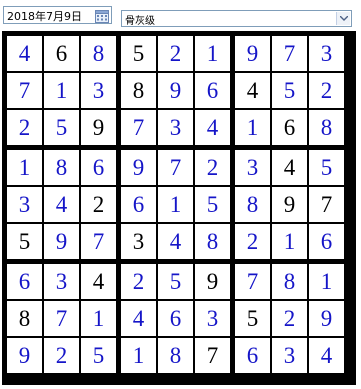  I want to click on toolbar: 2018年7月9日 骨灰级, so click(180, 15).